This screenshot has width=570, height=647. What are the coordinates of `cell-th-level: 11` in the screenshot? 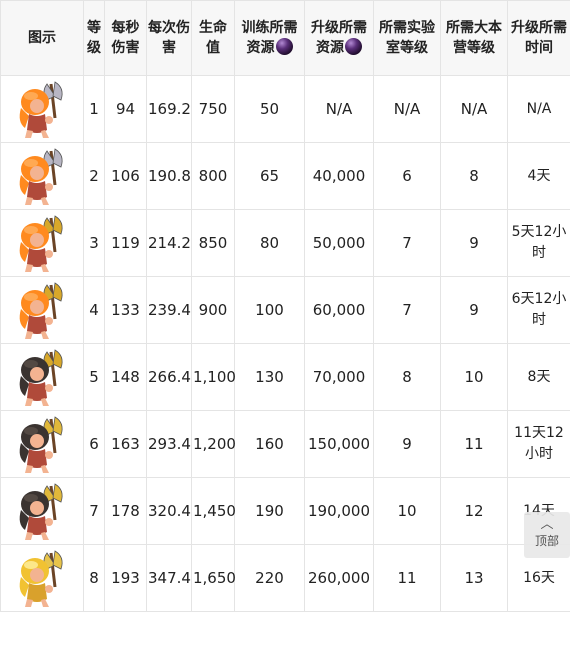 It's located at (474, 444).